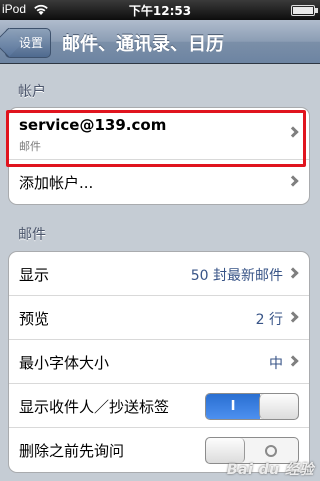 This screenshot has height=481, width=320. What do you see at coordinates (278, 406) in the screenshot?
I see `toggle-knob` at bounding box center [278, 406].